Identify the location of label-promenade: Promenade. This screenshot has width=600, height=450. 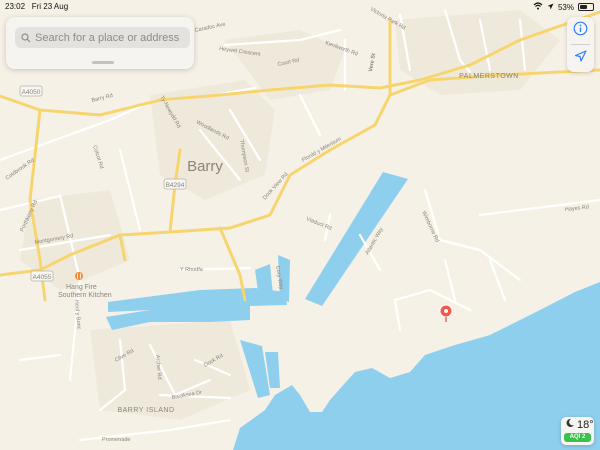
(116, 440).